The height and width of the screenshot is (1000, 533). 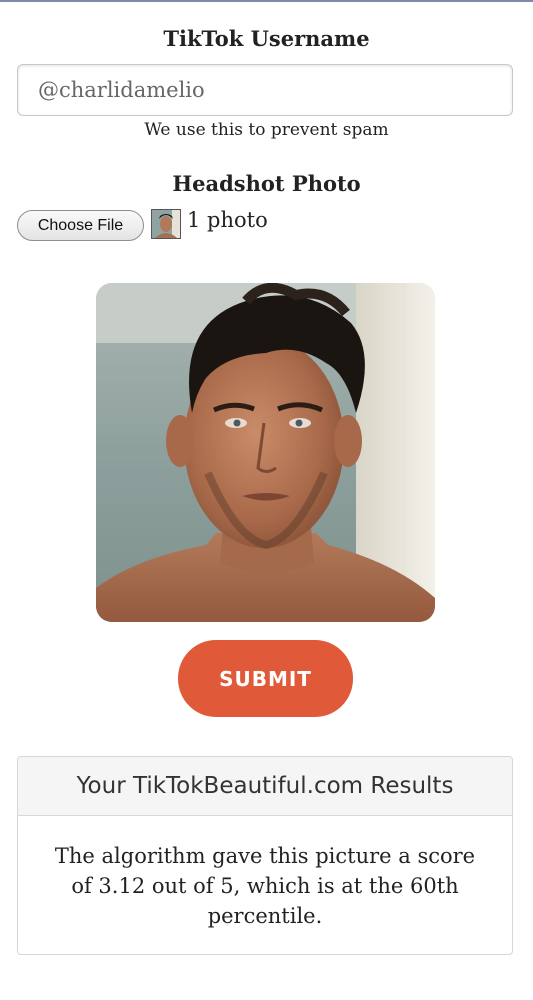 What do you see at coordinates (266, 1) in the screenshot?
I see `top-divider` at bounding box center [266, 1].